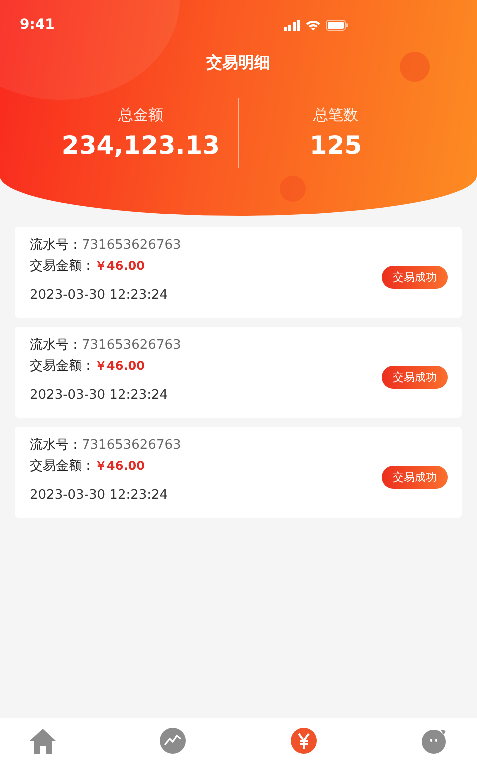 This screenshot has width=477, height=760. What do you see at coordinates (337, 25) in the screenshot?
I see `battery-icon` at bounding box center [337, 25].